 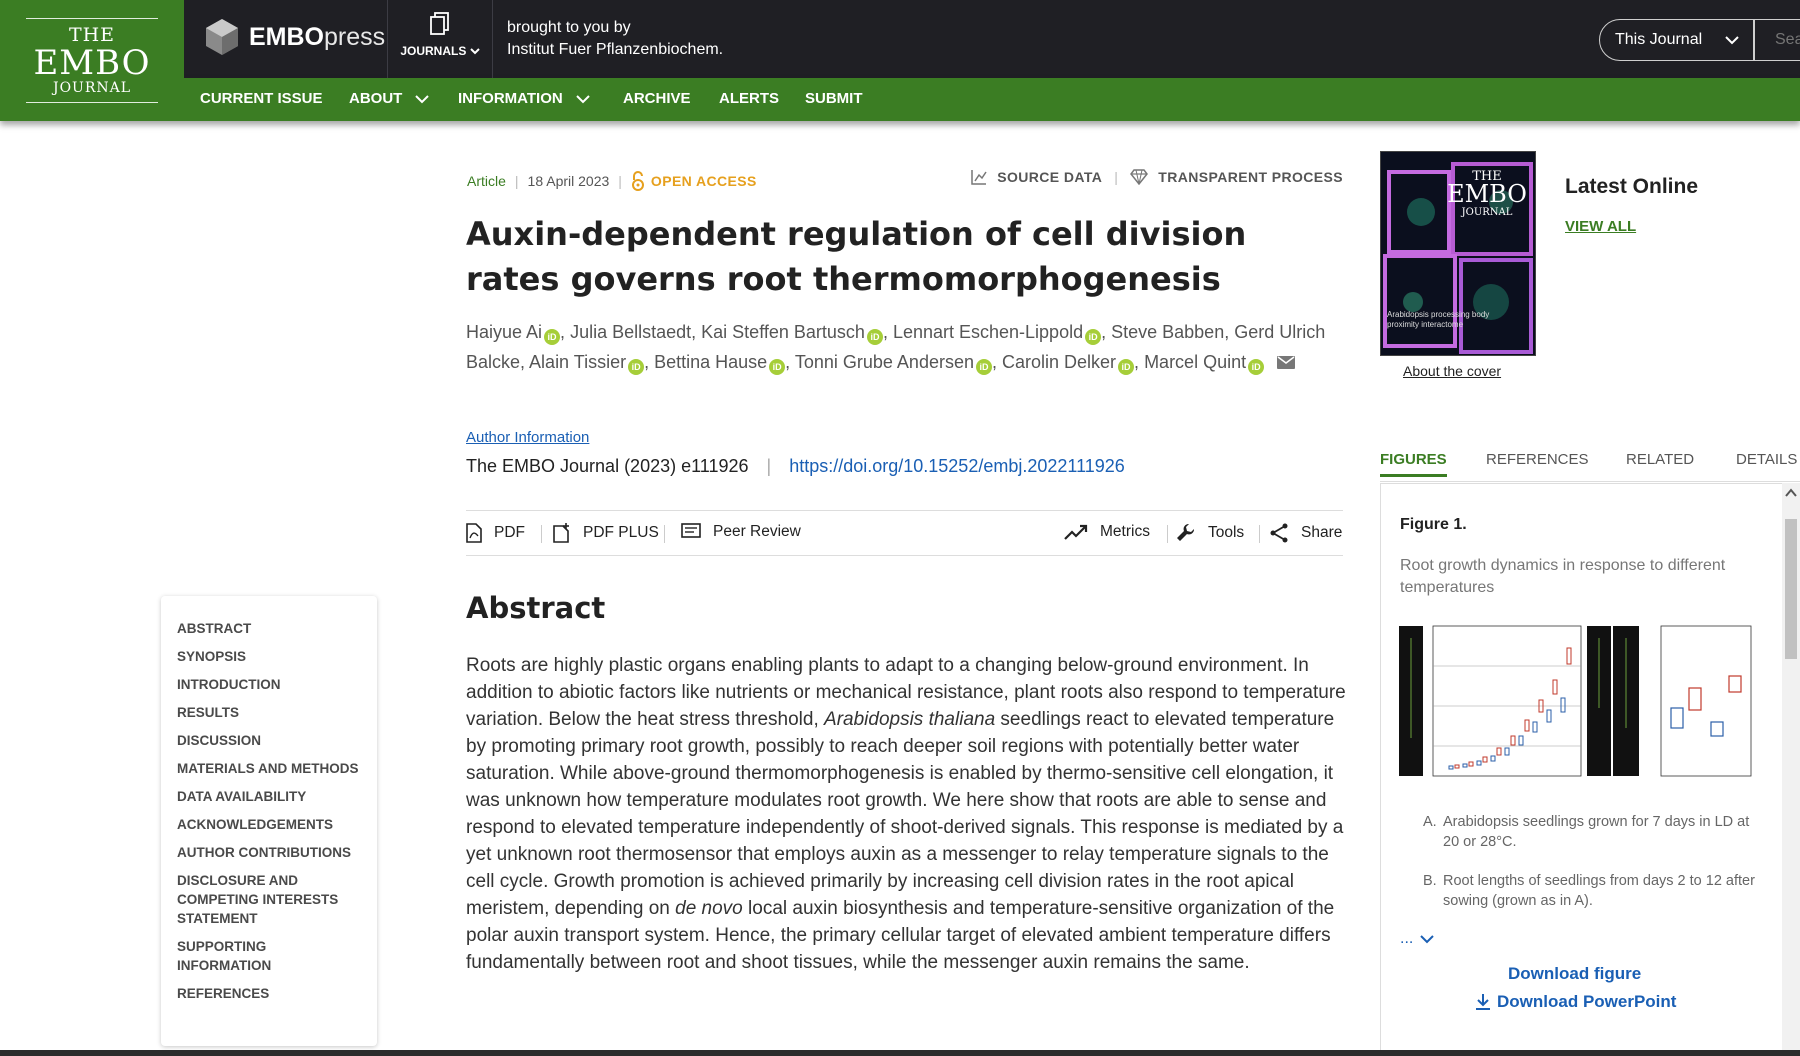 What do you see at coordinates (1186, 532) in the screenshot?
I see `wrench-icon` at bounding box center [1186, 532].